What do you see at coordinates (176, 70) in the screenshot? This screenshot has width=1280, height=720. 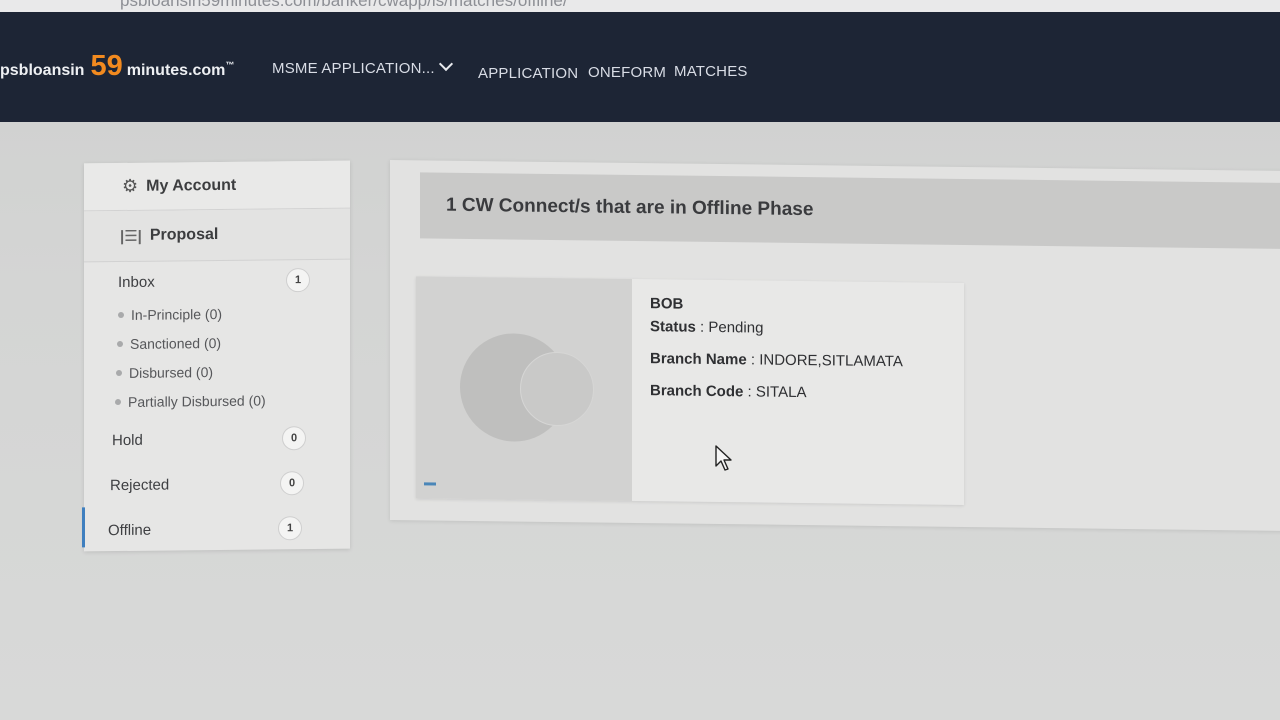 I see `brand-suffix: minutes.com` at bounding box center [176, 70].